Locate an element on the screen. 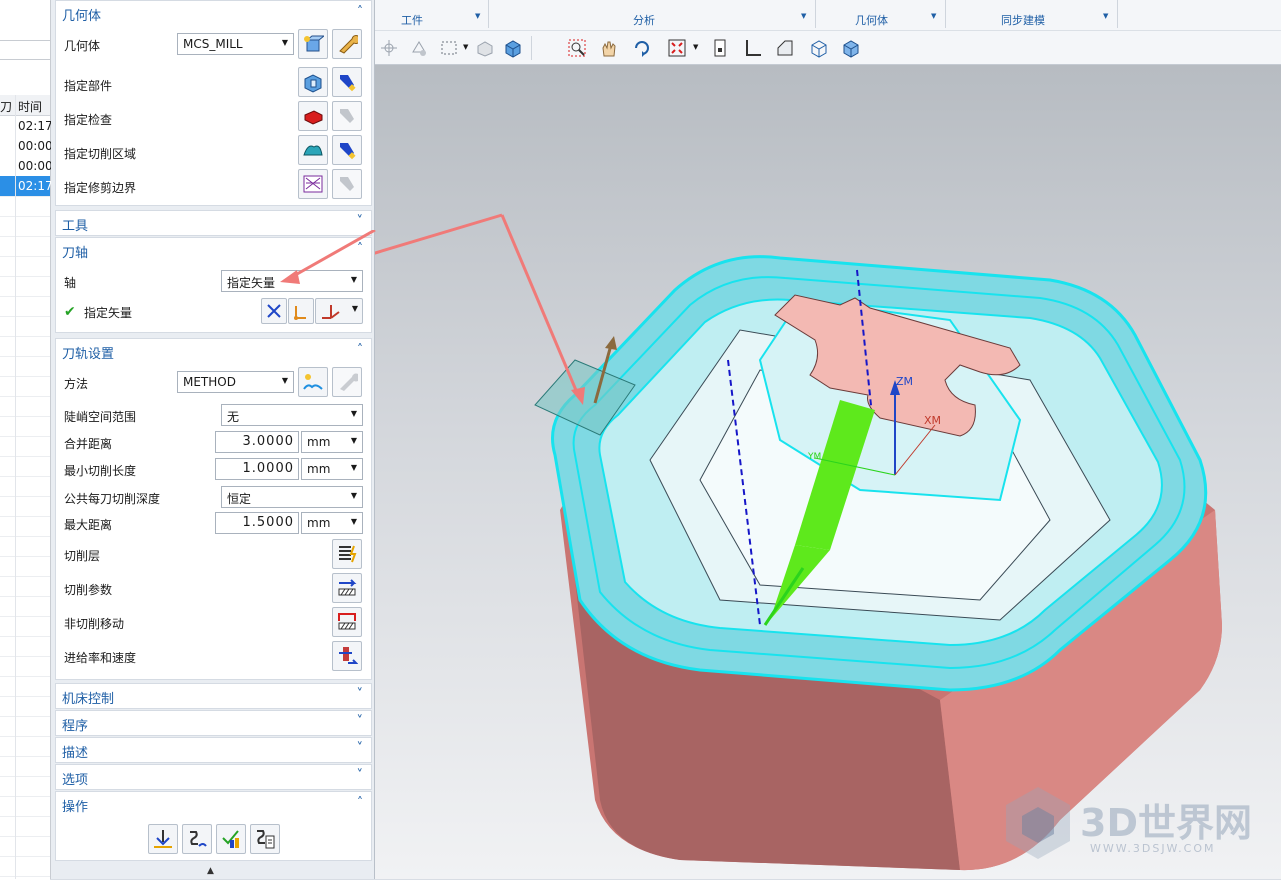  pan-button is located at coordinates (609, 48).